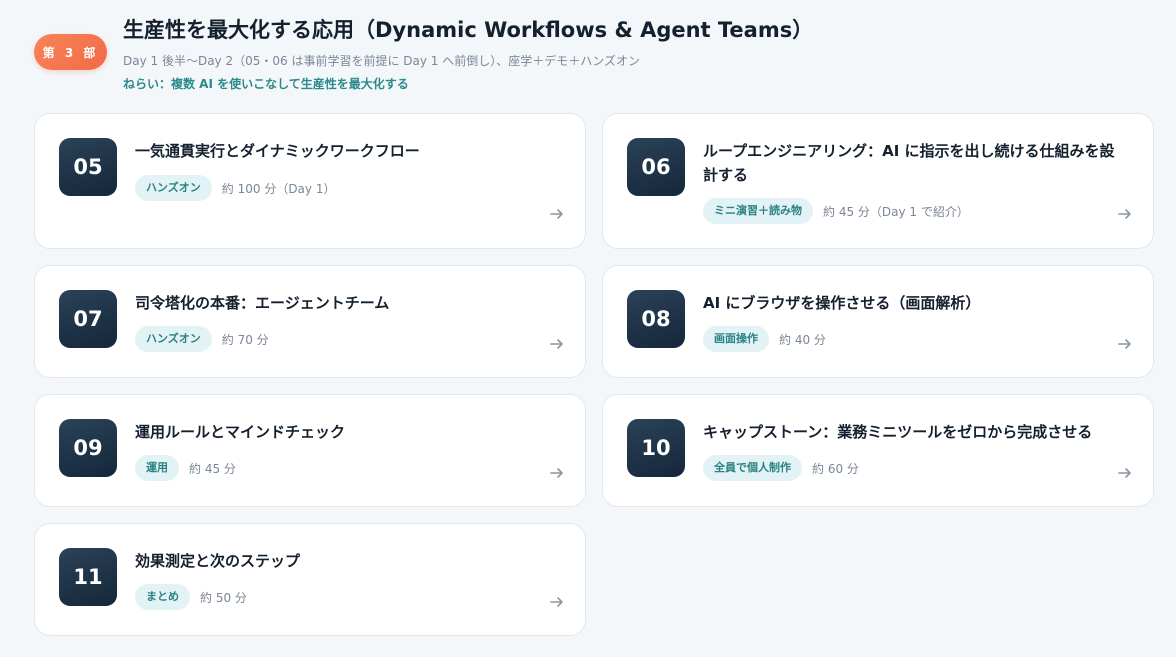  Describe the element at coordinates (802, 339) in the screenshot. I see `session-duration: 約 40 分` at that location.